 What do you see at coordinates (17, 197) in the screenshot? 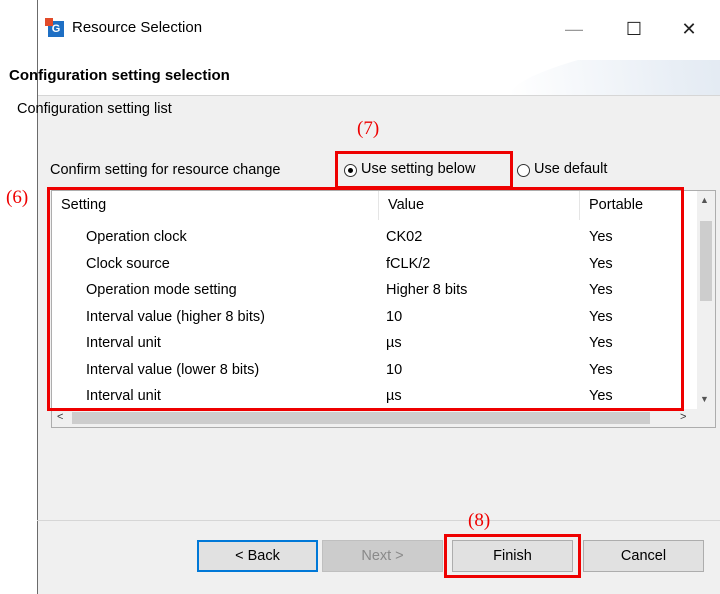
I see `annotation-6: (6)` at bounding box center [17, 197].